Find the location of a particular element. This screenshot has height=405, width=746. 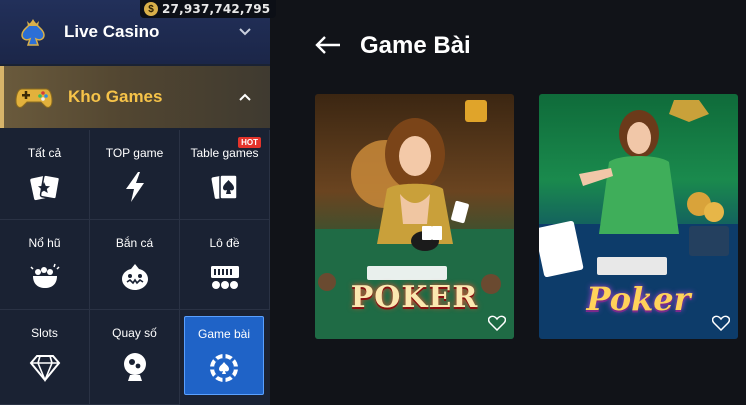

lightning-icon is located at coordinates (134, 187).